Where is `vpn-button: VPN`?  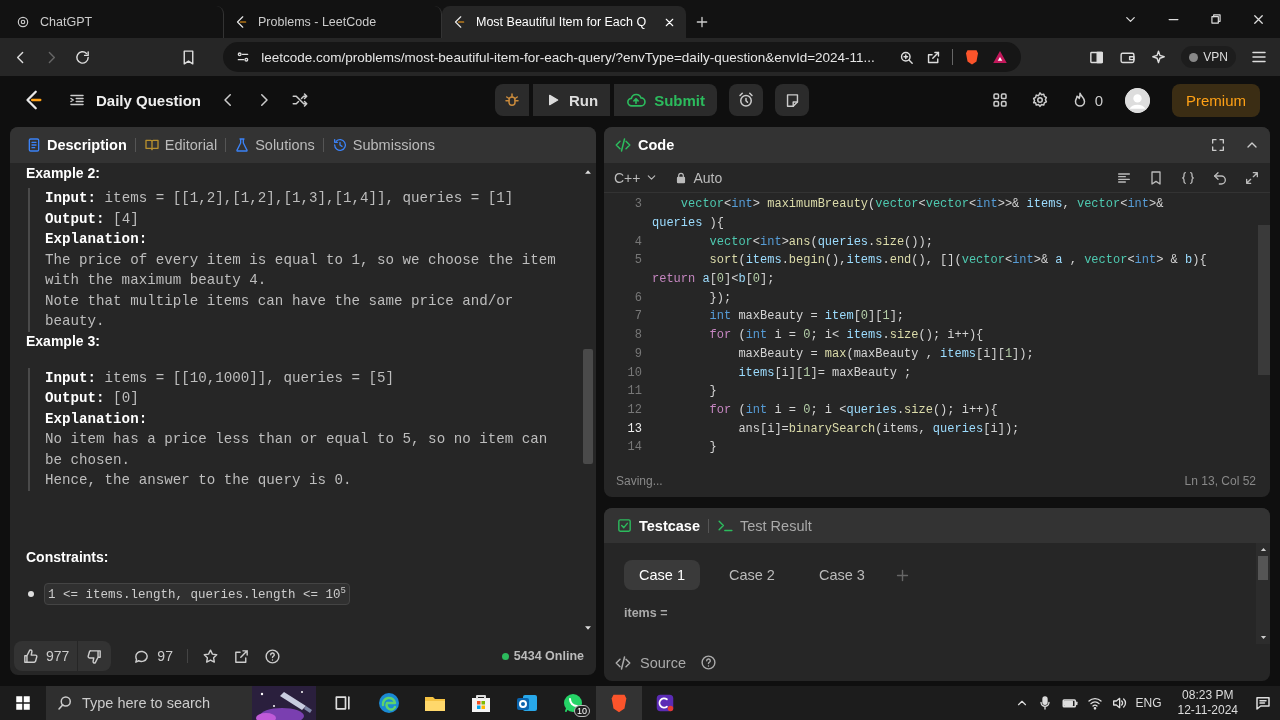
vpn-button: VPN is located at coordinates (1208, 57).